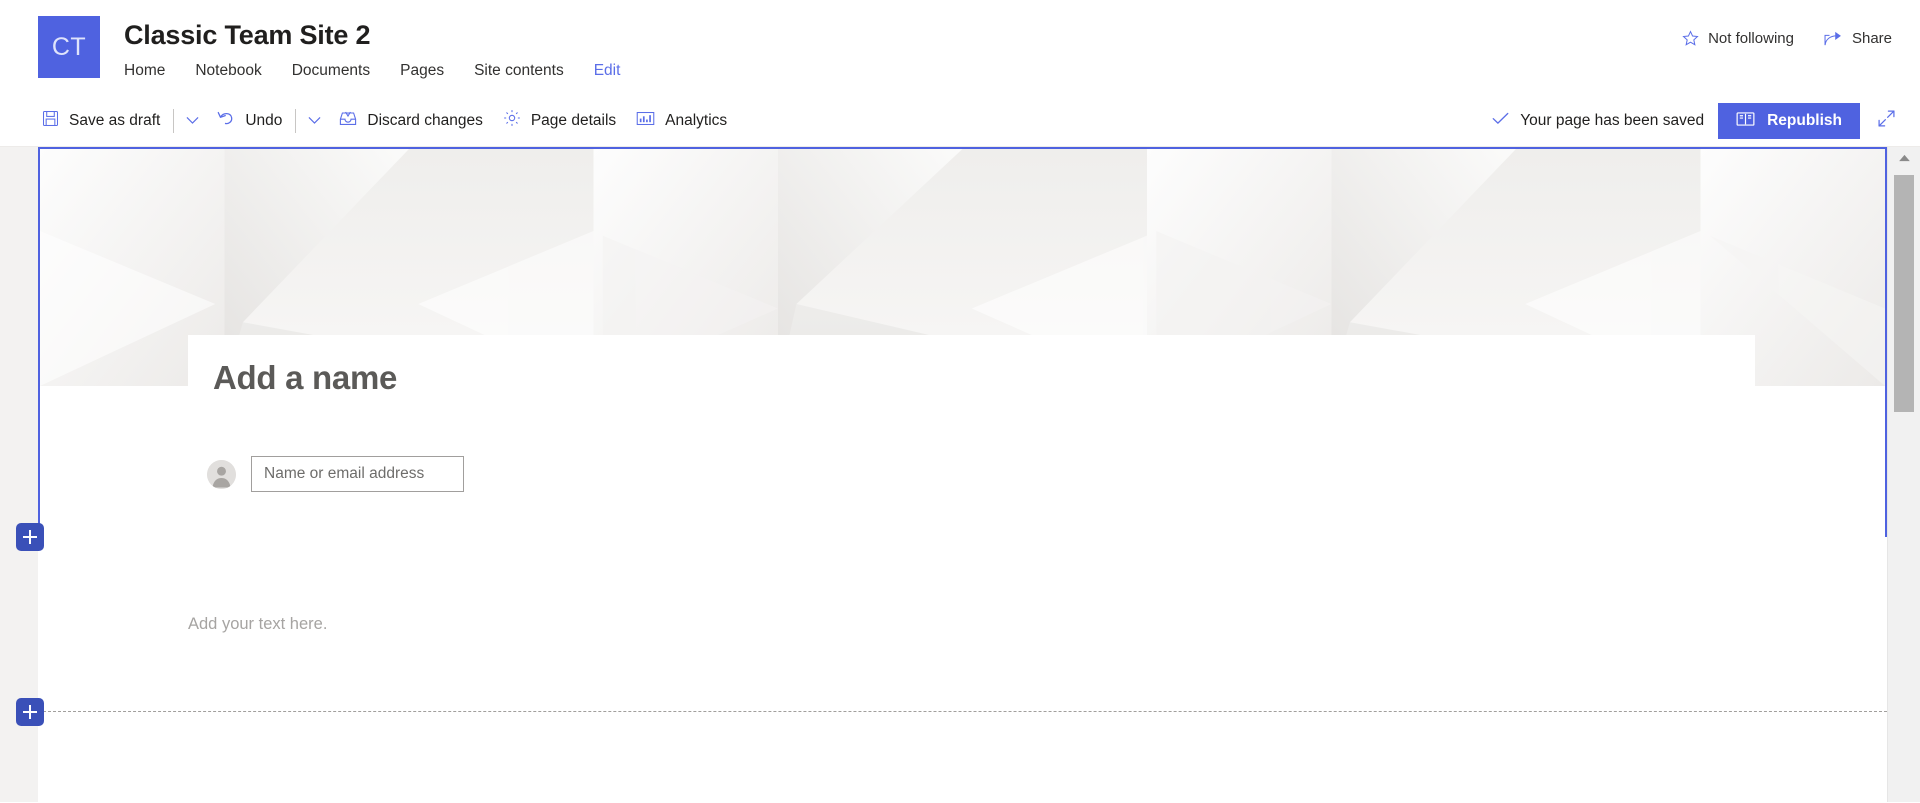 This screenshot has height=803, width=1920. I want to click on bar-chart-icon, so click(645, 121).